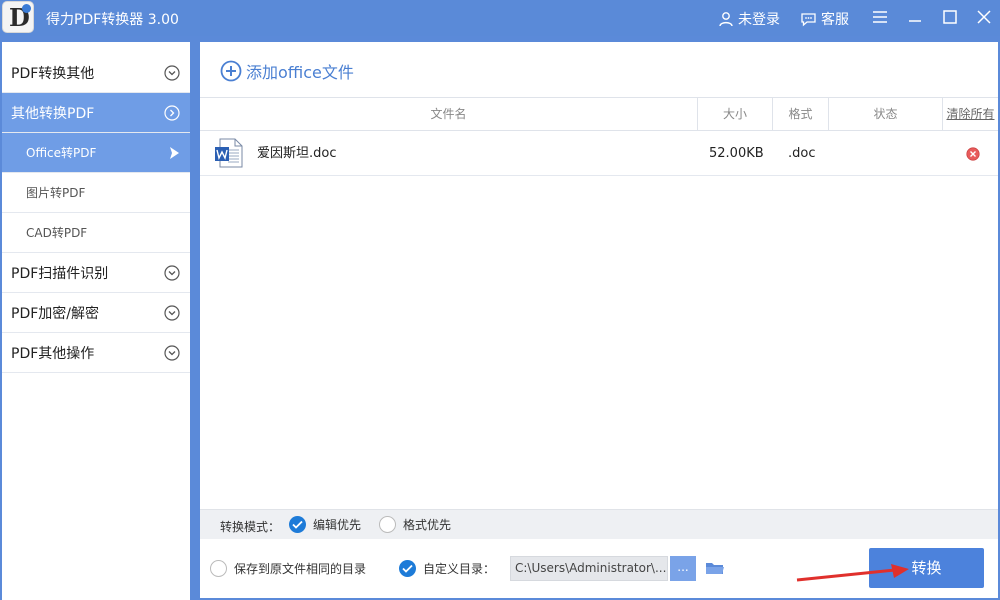 The width and height of the screenshot is (1000, 600). What do you see at coordinates (297, 153) in the screenshot?
I see `file-name: 爱因斯坦.doc` at bounding box center [297, 153].